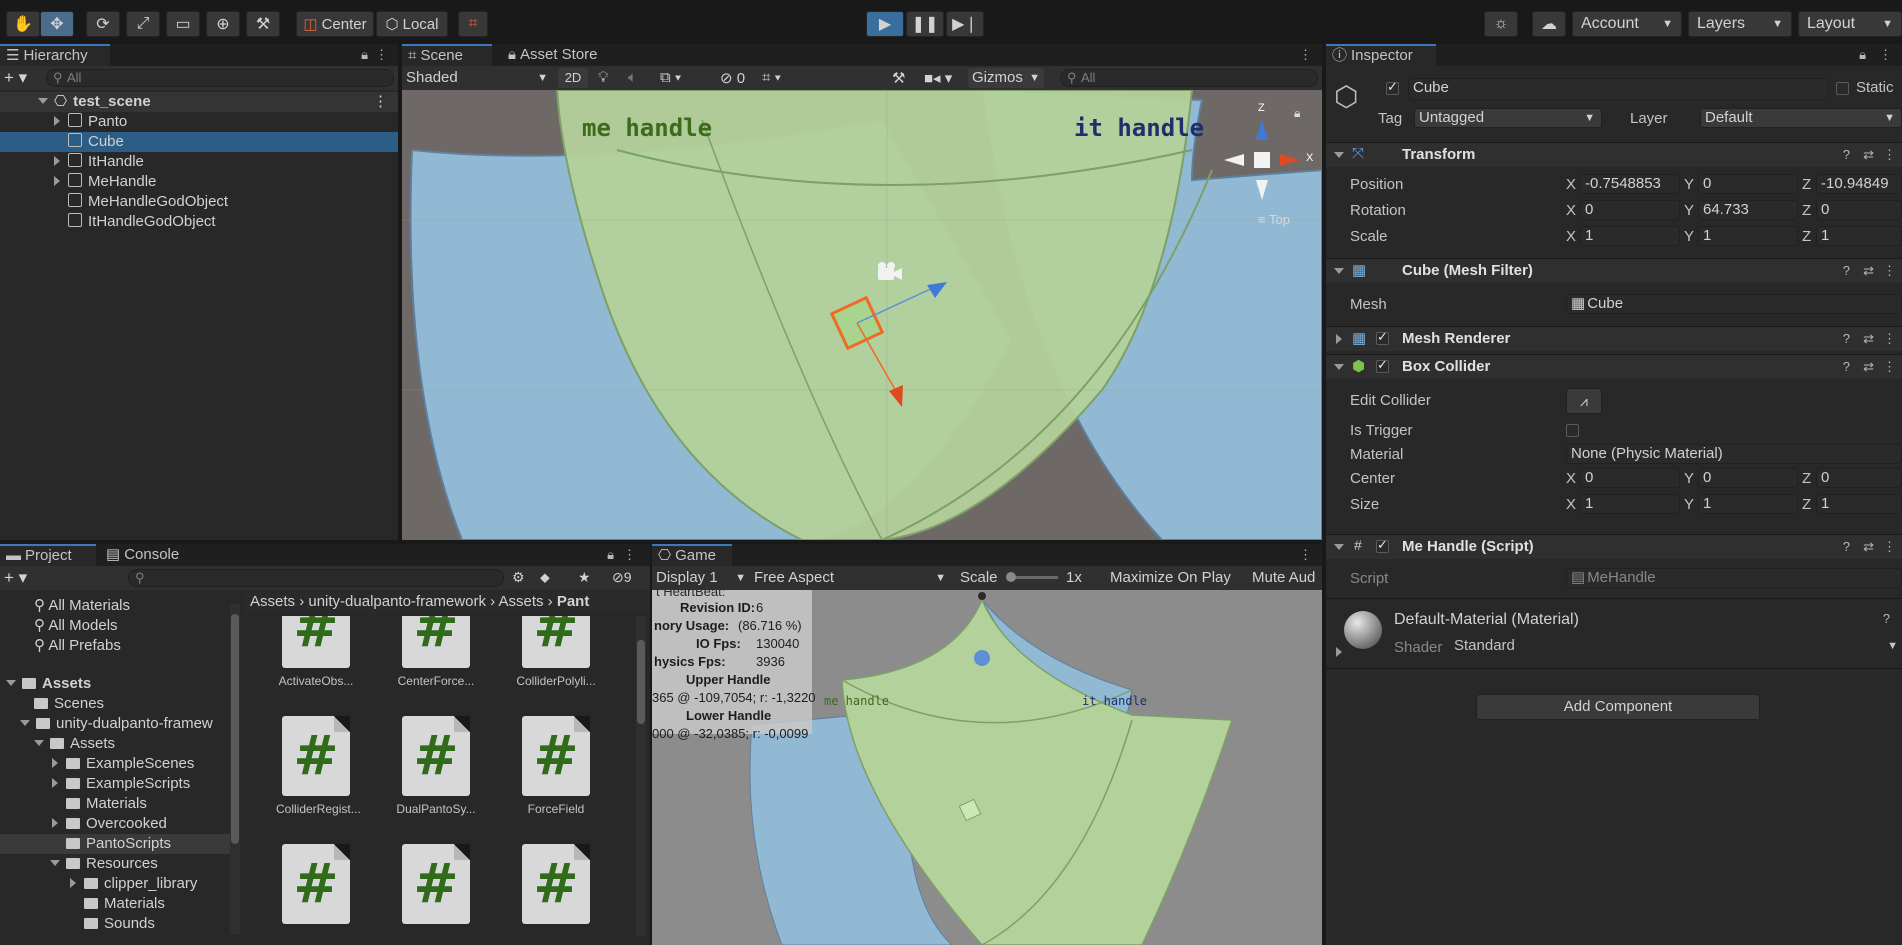  I want to click on center-y-field: 0, so click(1748, 478).